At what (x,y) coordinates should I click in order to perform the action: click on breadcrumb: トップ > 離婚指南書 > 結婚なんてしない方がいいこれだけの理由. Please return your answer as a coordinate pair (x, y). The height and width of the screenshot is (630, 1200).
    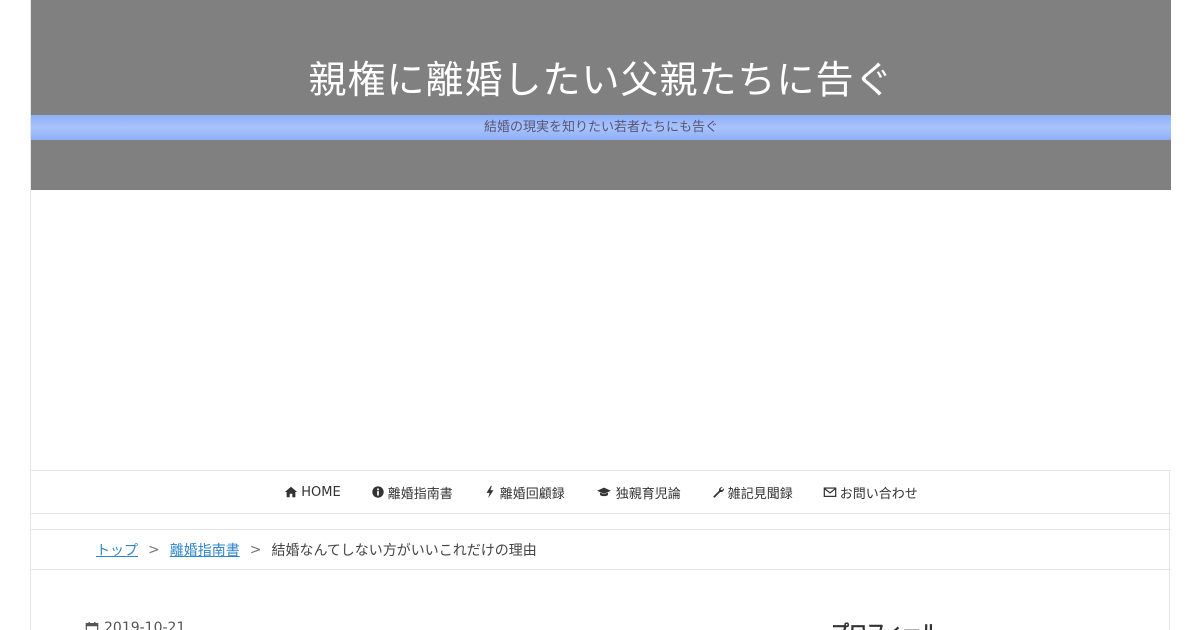
    Looking at the image, I should click on (601, 550).